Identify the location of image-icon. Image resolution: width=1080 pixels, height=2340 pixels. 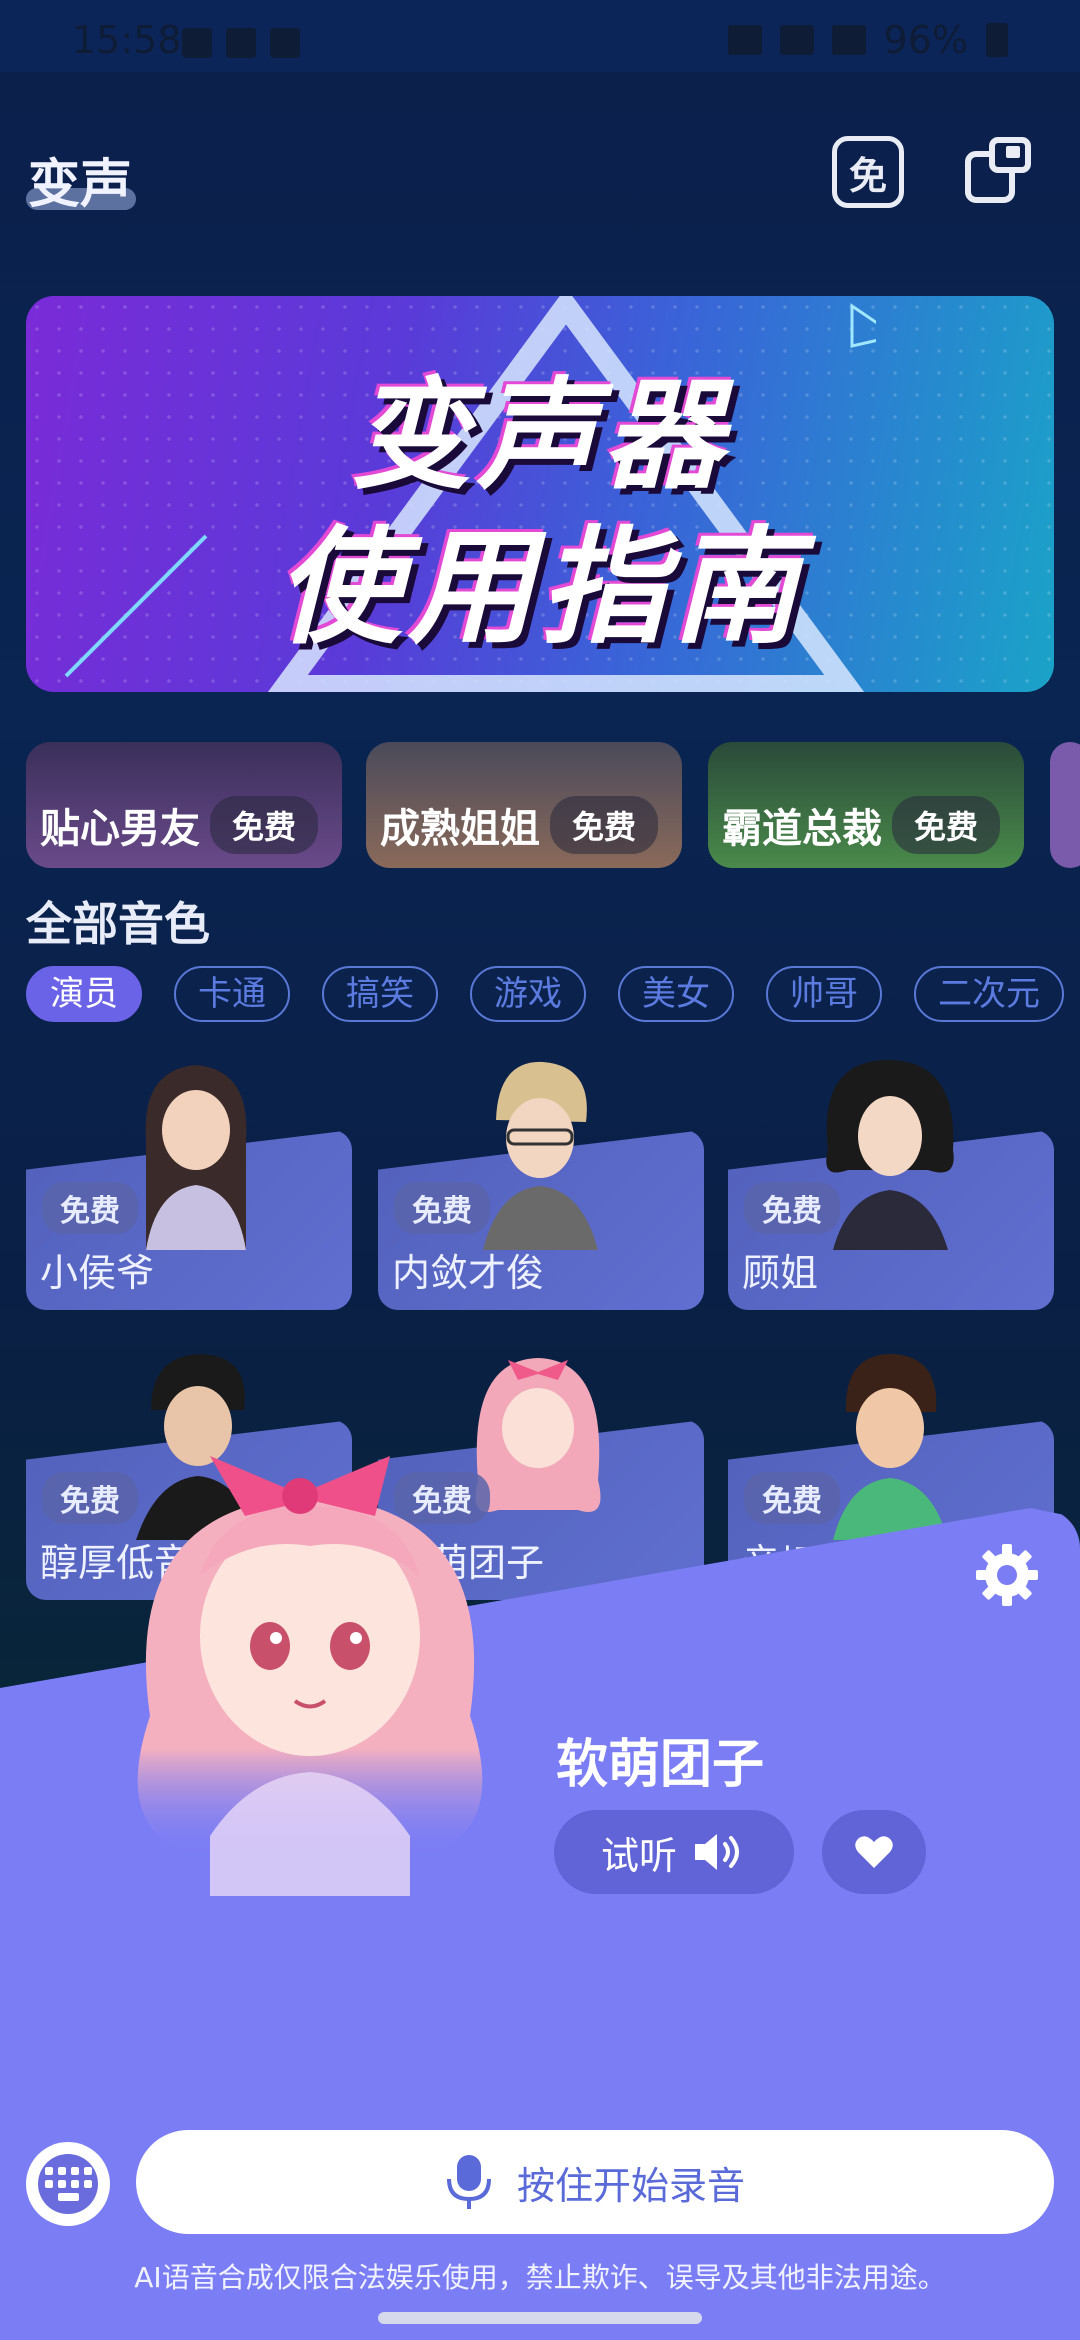
(197, 43).